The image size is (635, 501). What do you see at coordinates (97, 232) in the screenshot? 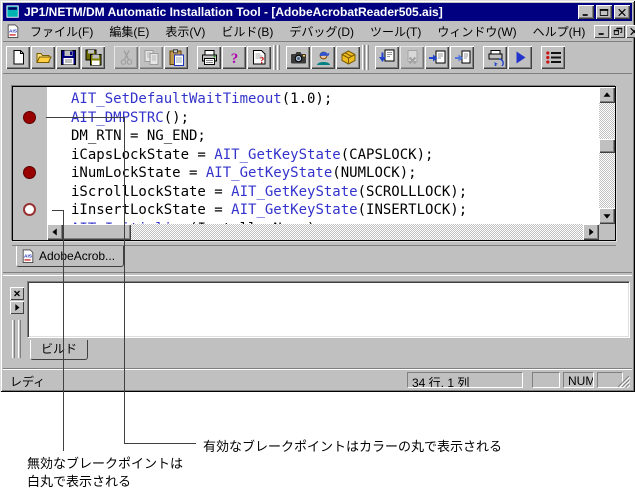
I see `horizontal-scroll-thumb` at bounding box center [97, 232].